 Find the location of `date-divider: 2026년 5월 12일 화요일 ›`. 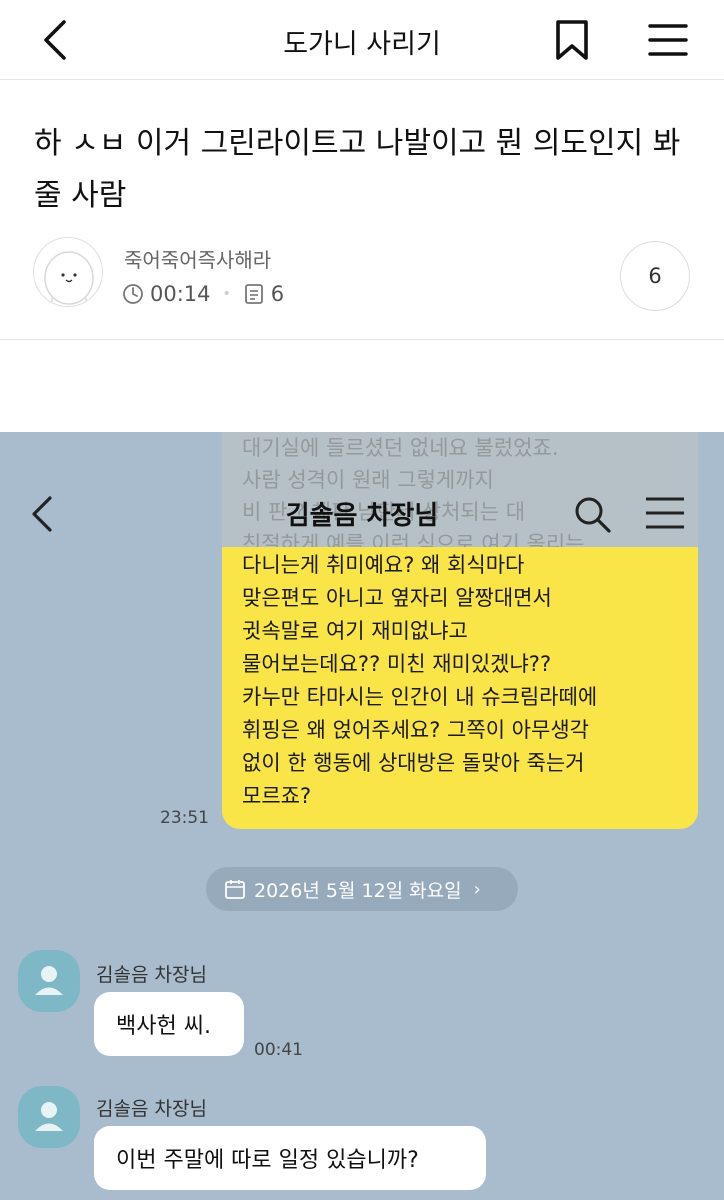

date-divider: 2026년 5월 12일 화요일 › is located at coordinates (362, 889).